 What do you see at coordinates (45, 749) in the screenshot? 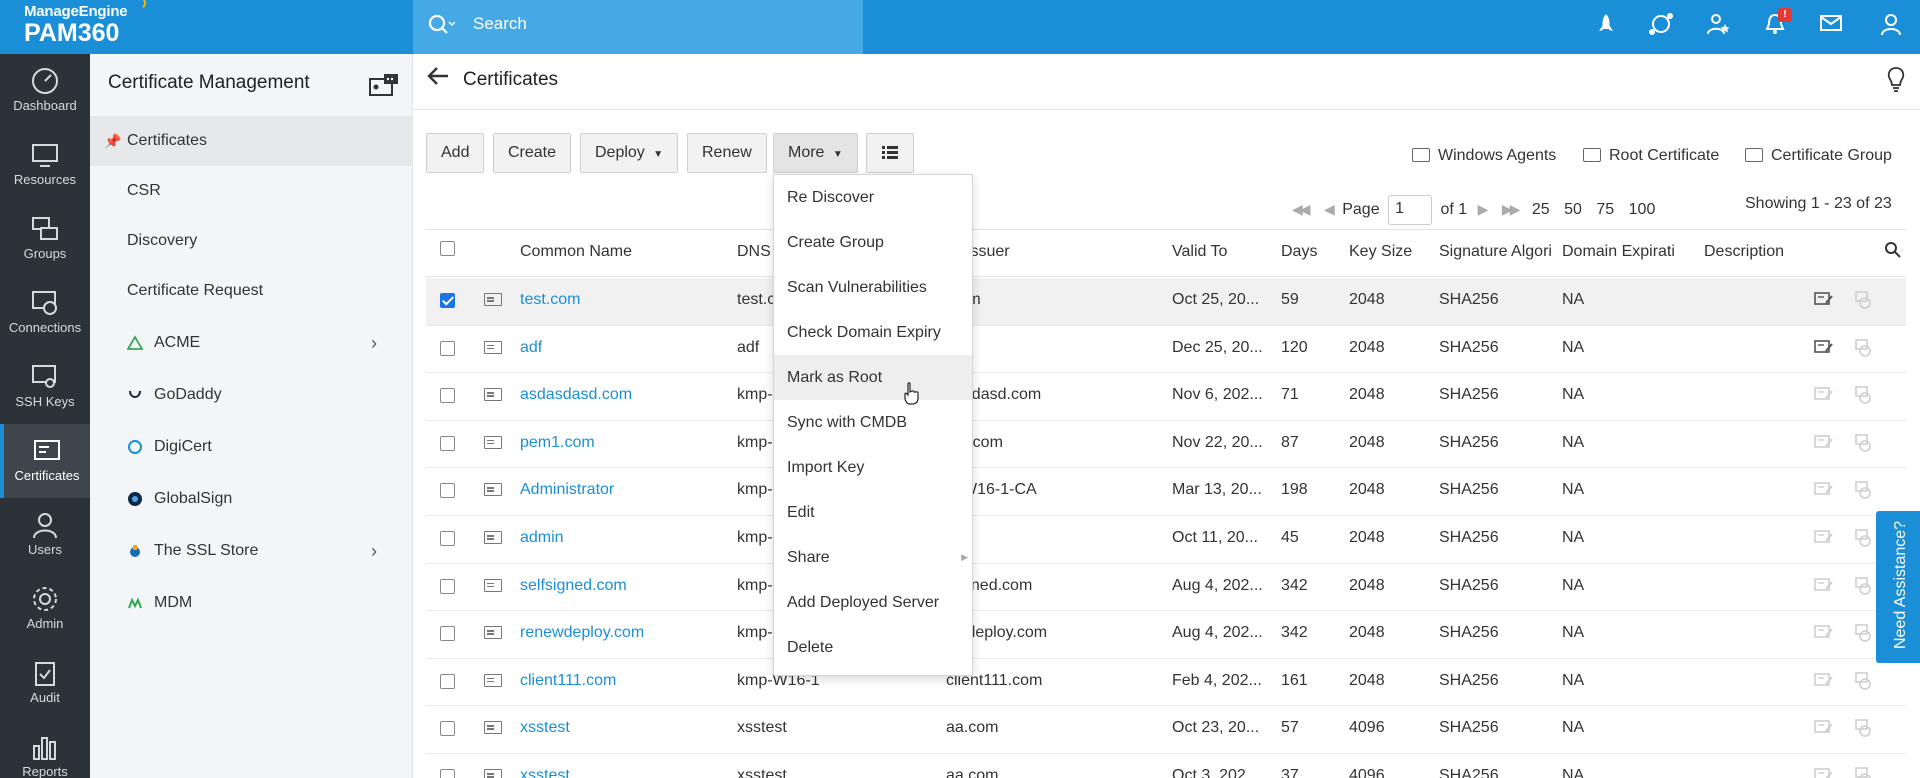
I see `nav-reports: Reports` at bounding box center [45, 749].